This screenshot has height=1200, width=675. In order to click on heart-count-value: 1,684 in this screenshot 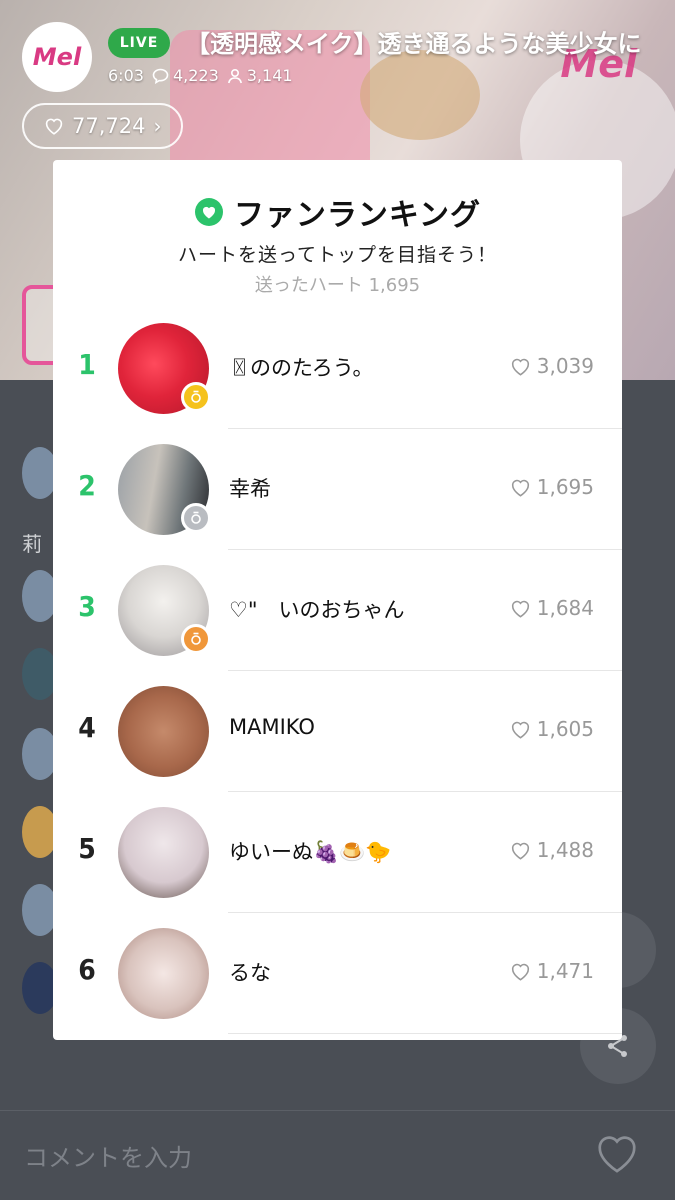, I will do `click(565, 608)`.